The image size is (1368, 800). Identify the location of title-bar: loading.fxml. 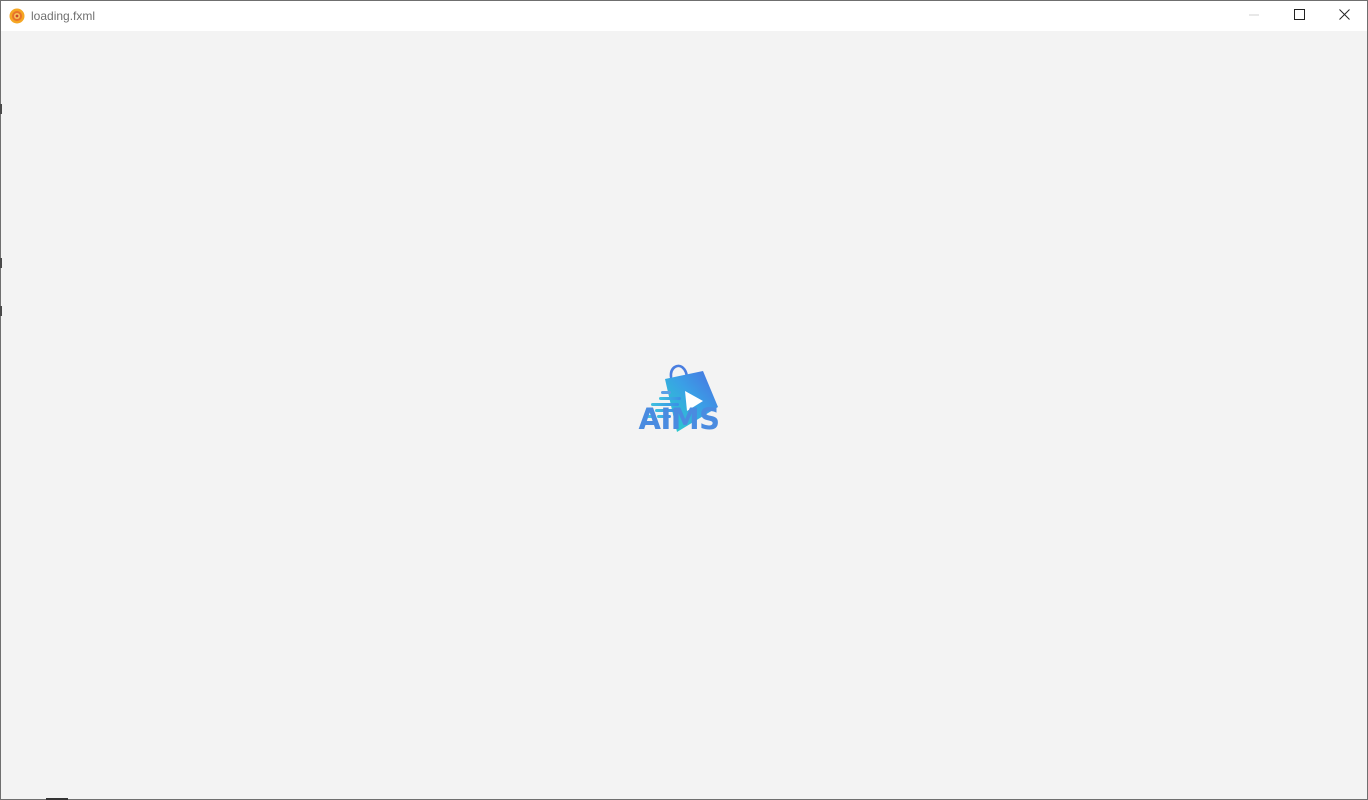
(684, 16).